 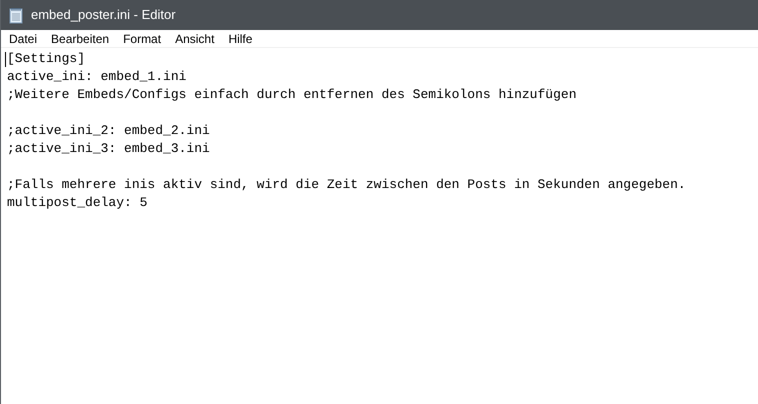 I want to click on menu-item: Datei, so click(x=23, y=39).